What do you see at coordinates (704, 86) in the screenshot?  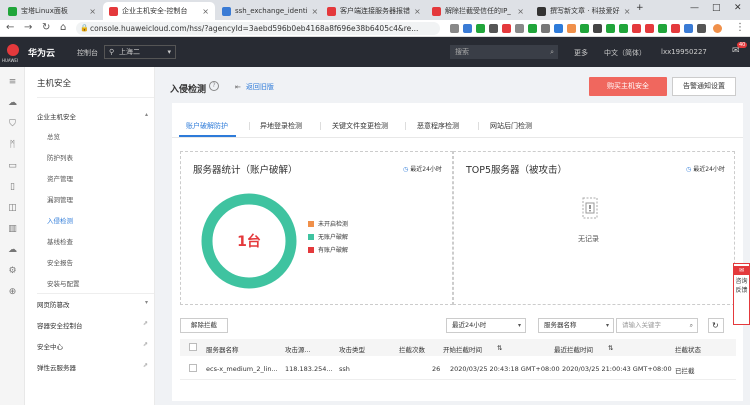 I see `alert-settings-button: 告警通知设置` at bounding box center [704, 86].